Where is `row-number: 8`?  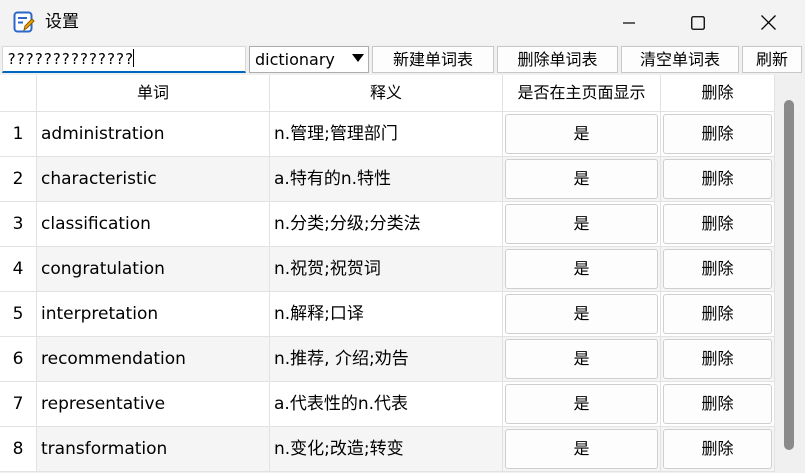 row-number: 8 is located at coordinates (18, 449).